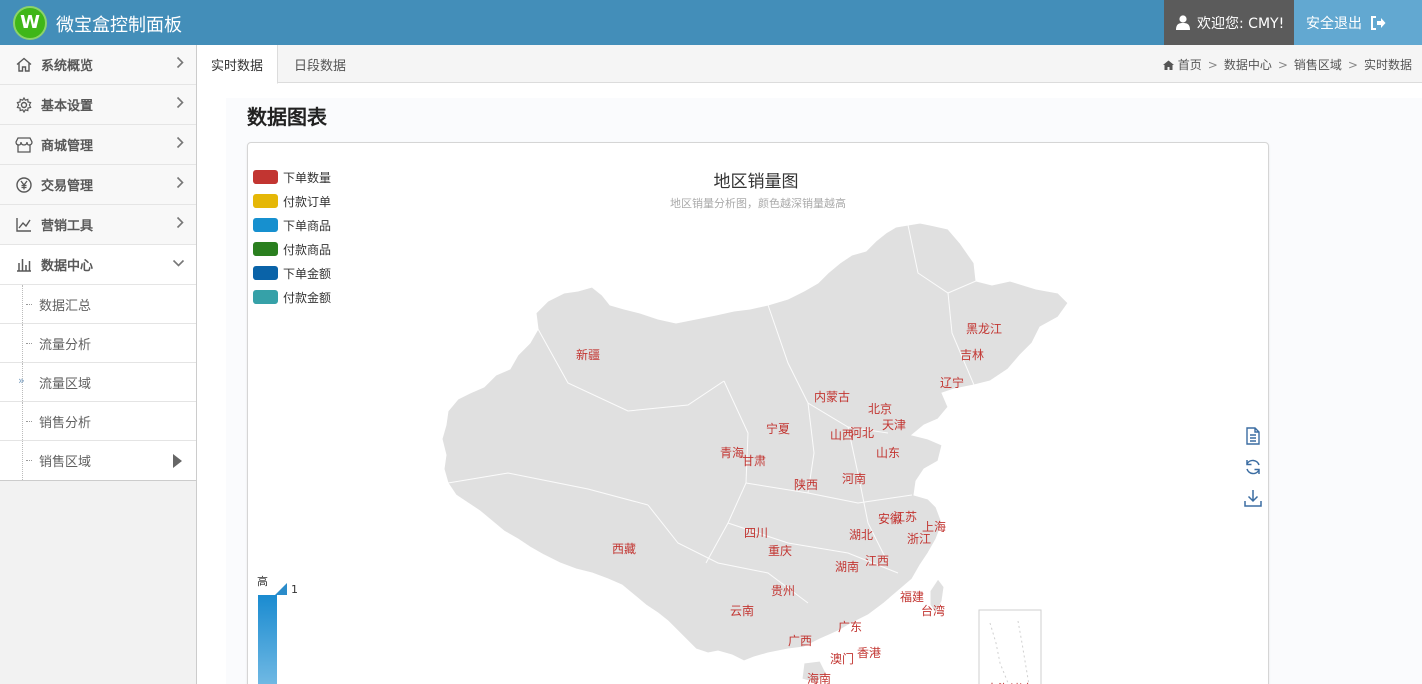 The width and height of the screenshot is (1422, 684). What do you see at coordinates (952, 382) in the screenshot?
I see `province-label: 辽宁` at bounding box center [952, 382].